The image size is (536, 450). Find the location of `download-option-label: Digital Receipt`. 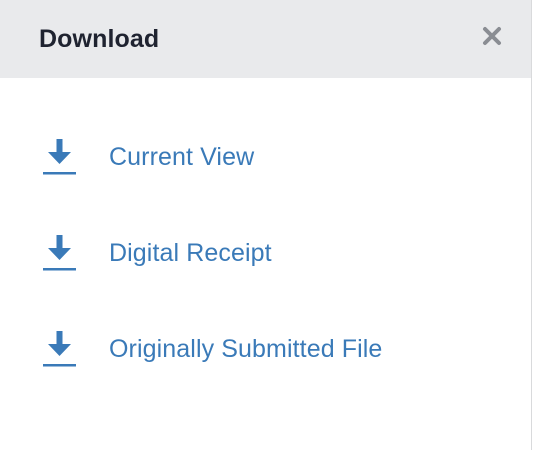

download-option-label: Digital Receipt is located at coordinates (190, 252).